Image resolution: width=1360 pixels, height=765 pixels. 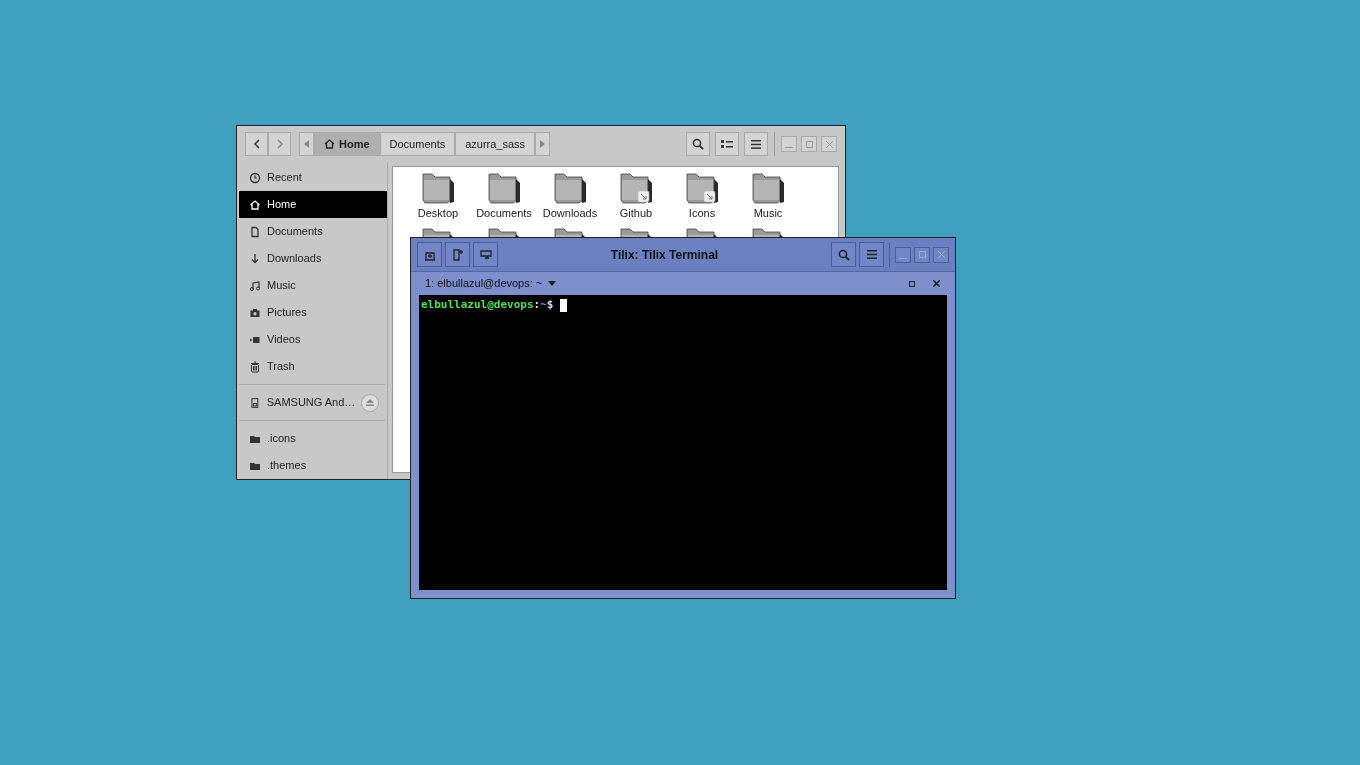 I want to click on sidebar-item: .themes, so click(x=313, y=465).